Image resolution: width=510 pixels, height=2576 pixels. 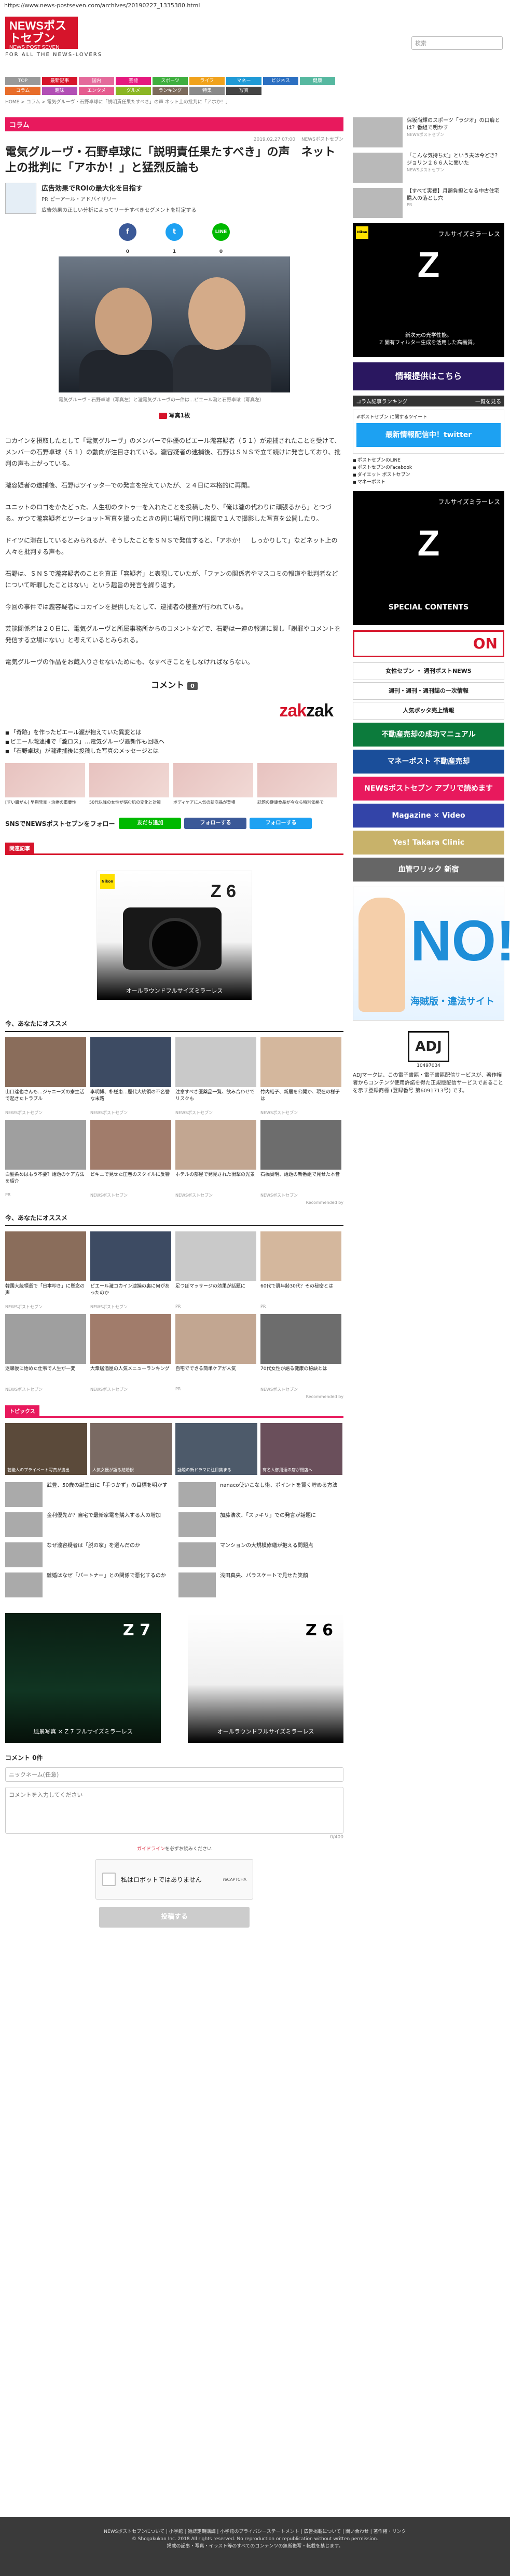 I want to click on recommend-item: ホテルの部屋で発見された衝撃の光景 NEWSポストセブン, so click(x=215, y=1159).